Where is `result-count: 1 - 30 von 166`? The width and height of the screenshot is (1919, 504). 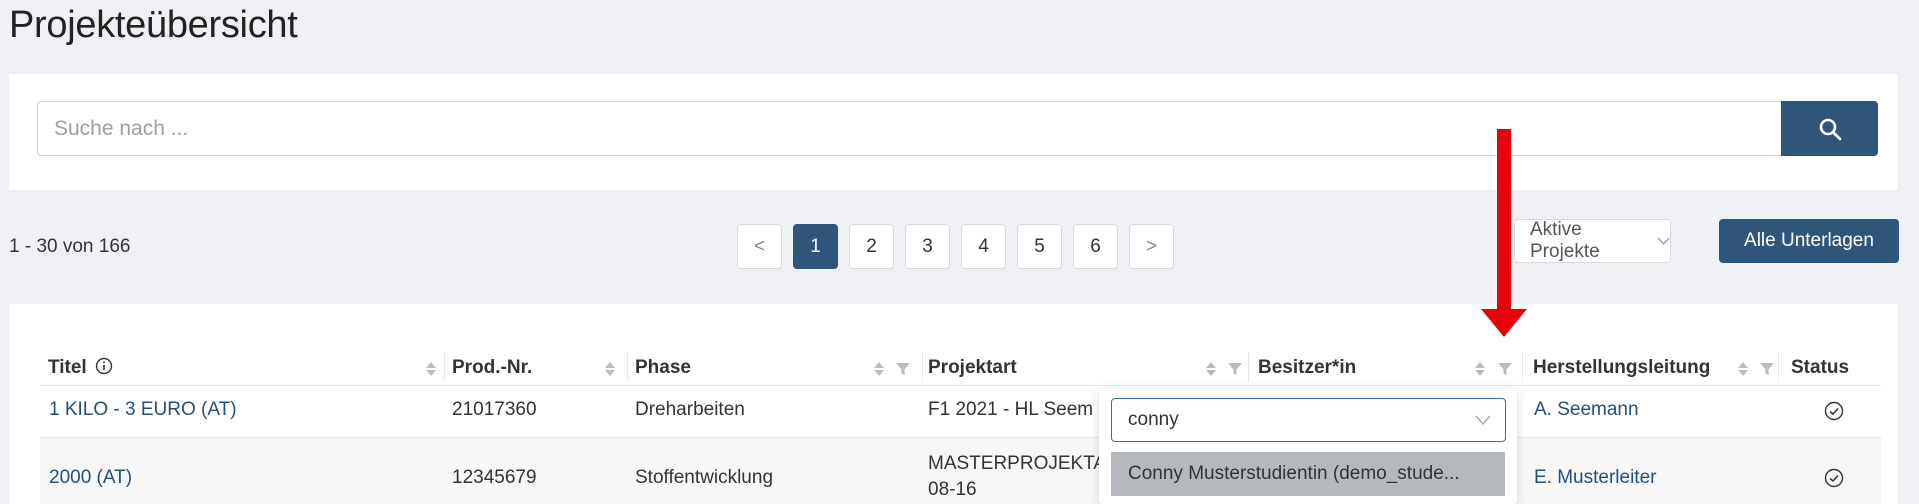
result-count: 1 - 30 von 166 is located at coordinates (70, 246).